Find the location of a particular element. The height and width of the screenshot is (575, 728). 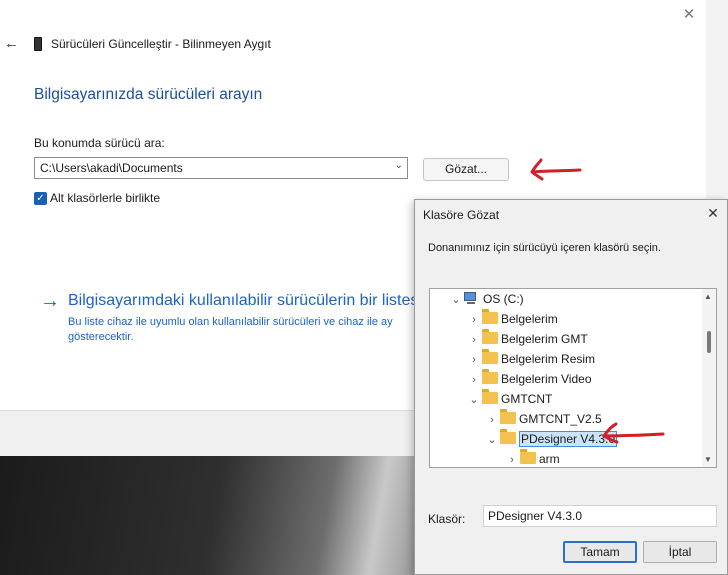

arrow-right-icon: → is located at coordinates (50, 301).